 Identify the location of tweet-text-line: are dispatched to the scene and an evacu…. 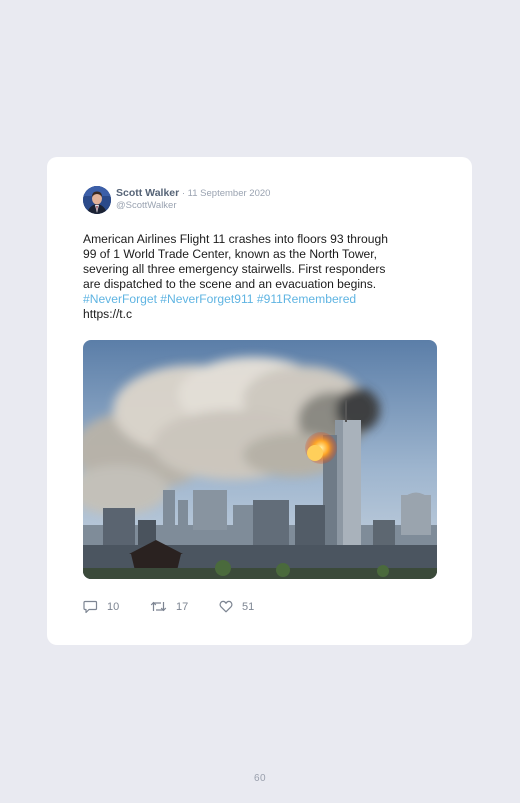
(230, 284).